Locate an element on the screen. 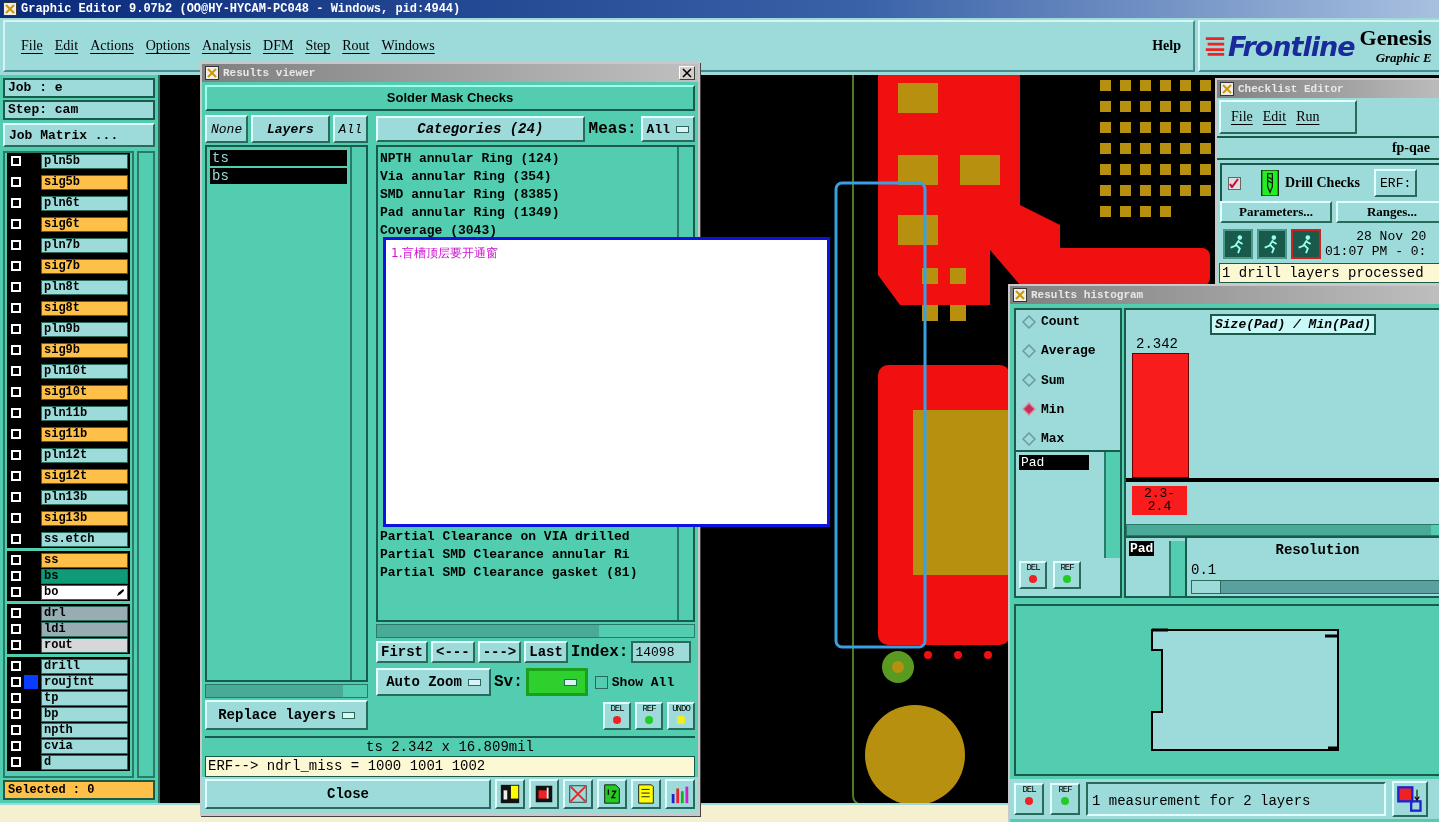  layer-item: bo is located at coordinates (84, 592).